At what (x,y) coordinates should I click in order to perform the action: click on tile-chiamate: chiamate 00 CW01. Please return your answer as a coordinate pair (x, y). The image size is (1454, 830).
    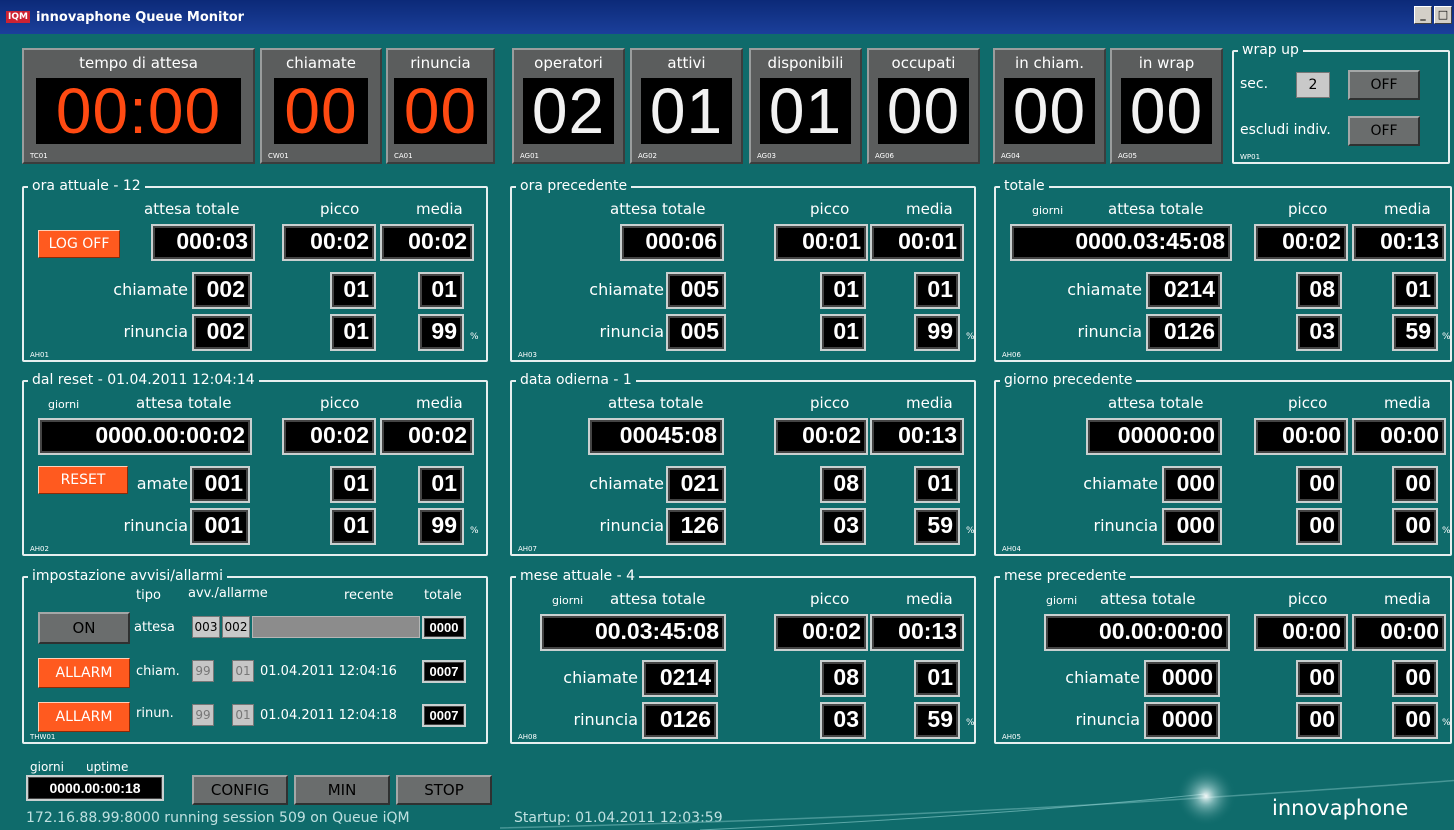
    Looking at the image, I should click on (321, 106).